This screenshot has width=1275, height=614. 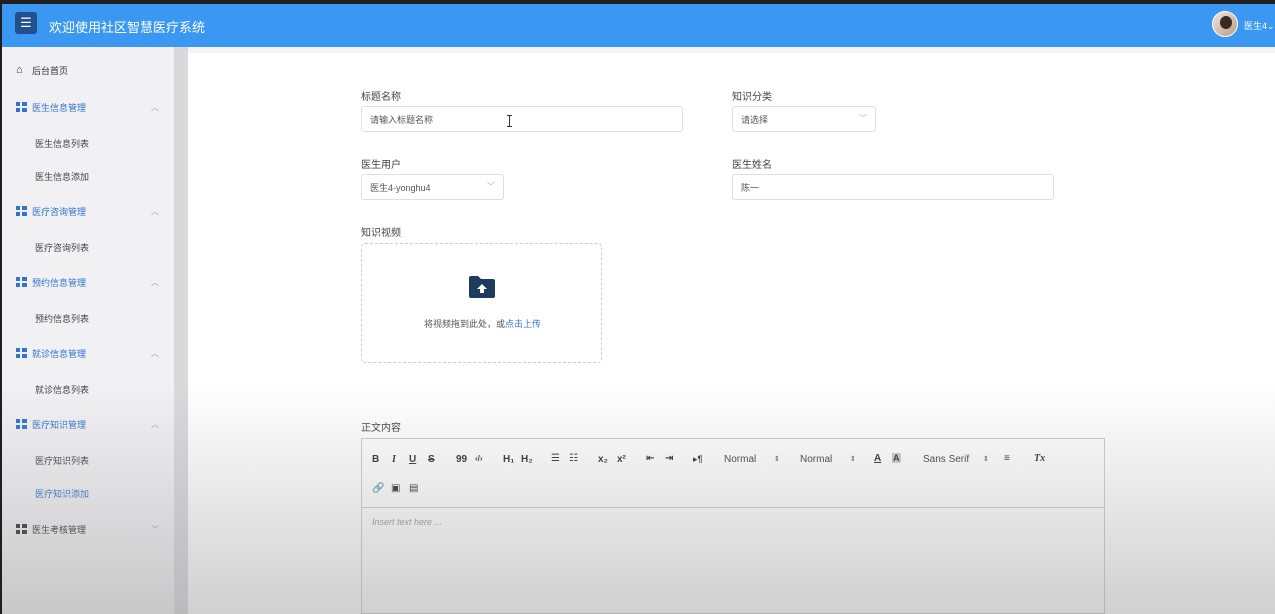 I want to click on sidebar-item-knowledge-list: 医疗知识列表, so click(x=88, y=460).